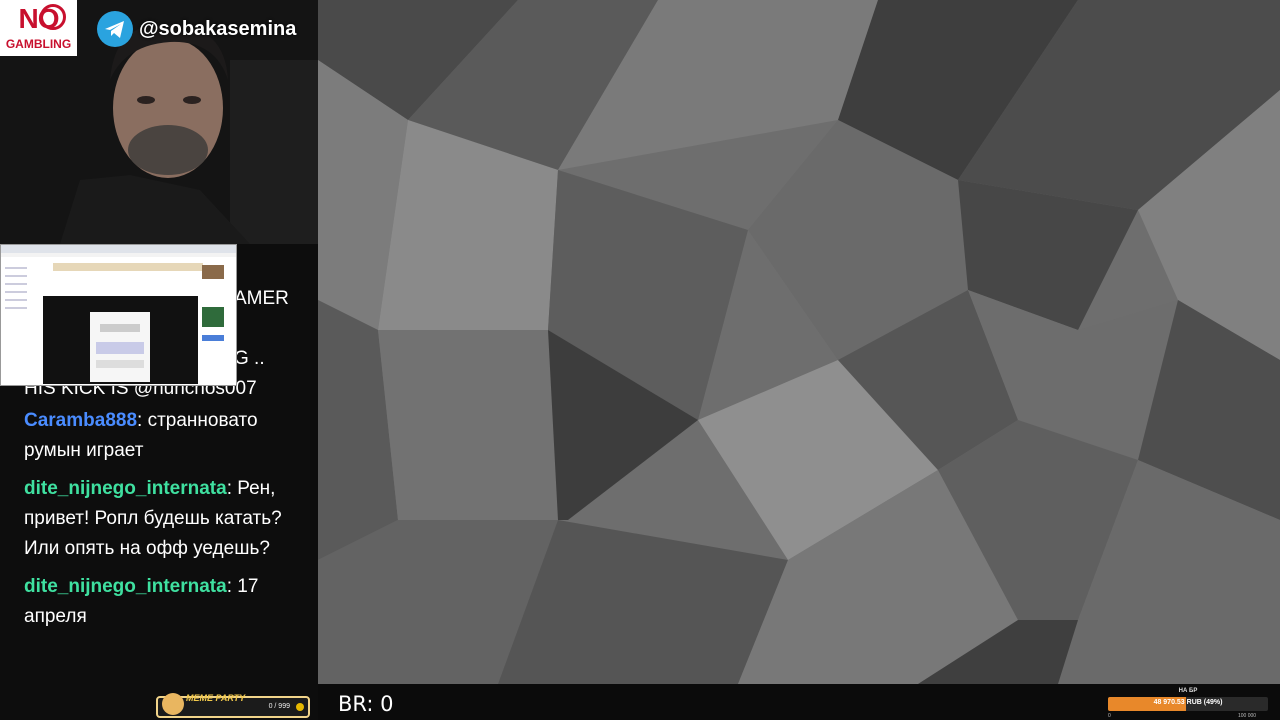 The width and height of the screenshot is (1280, 720). I want to click on browser-screenshot-overlay, so click(118, 315).